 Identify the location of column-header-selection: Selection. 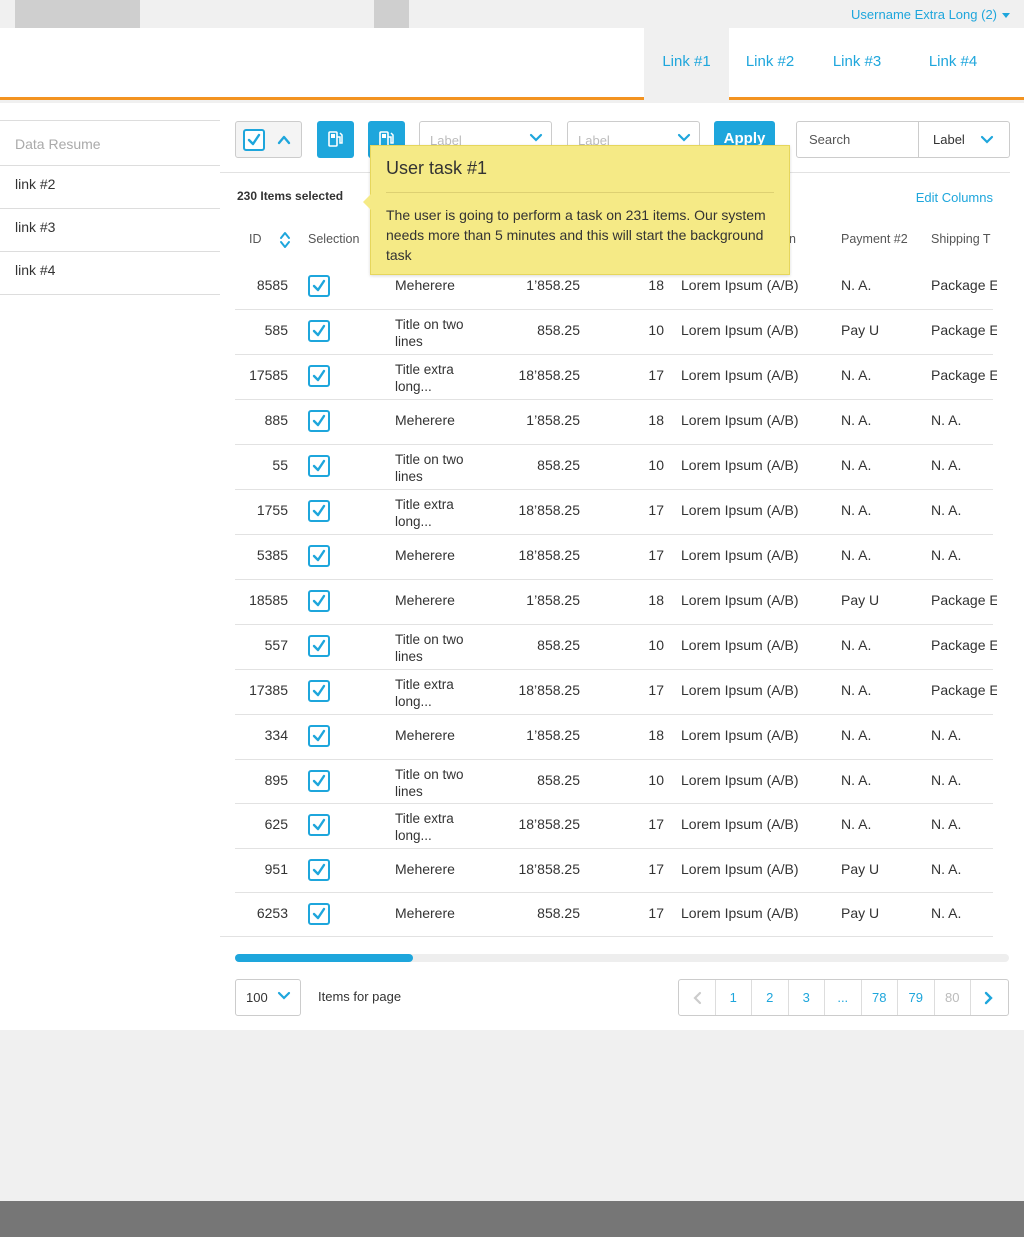
(333, 239).